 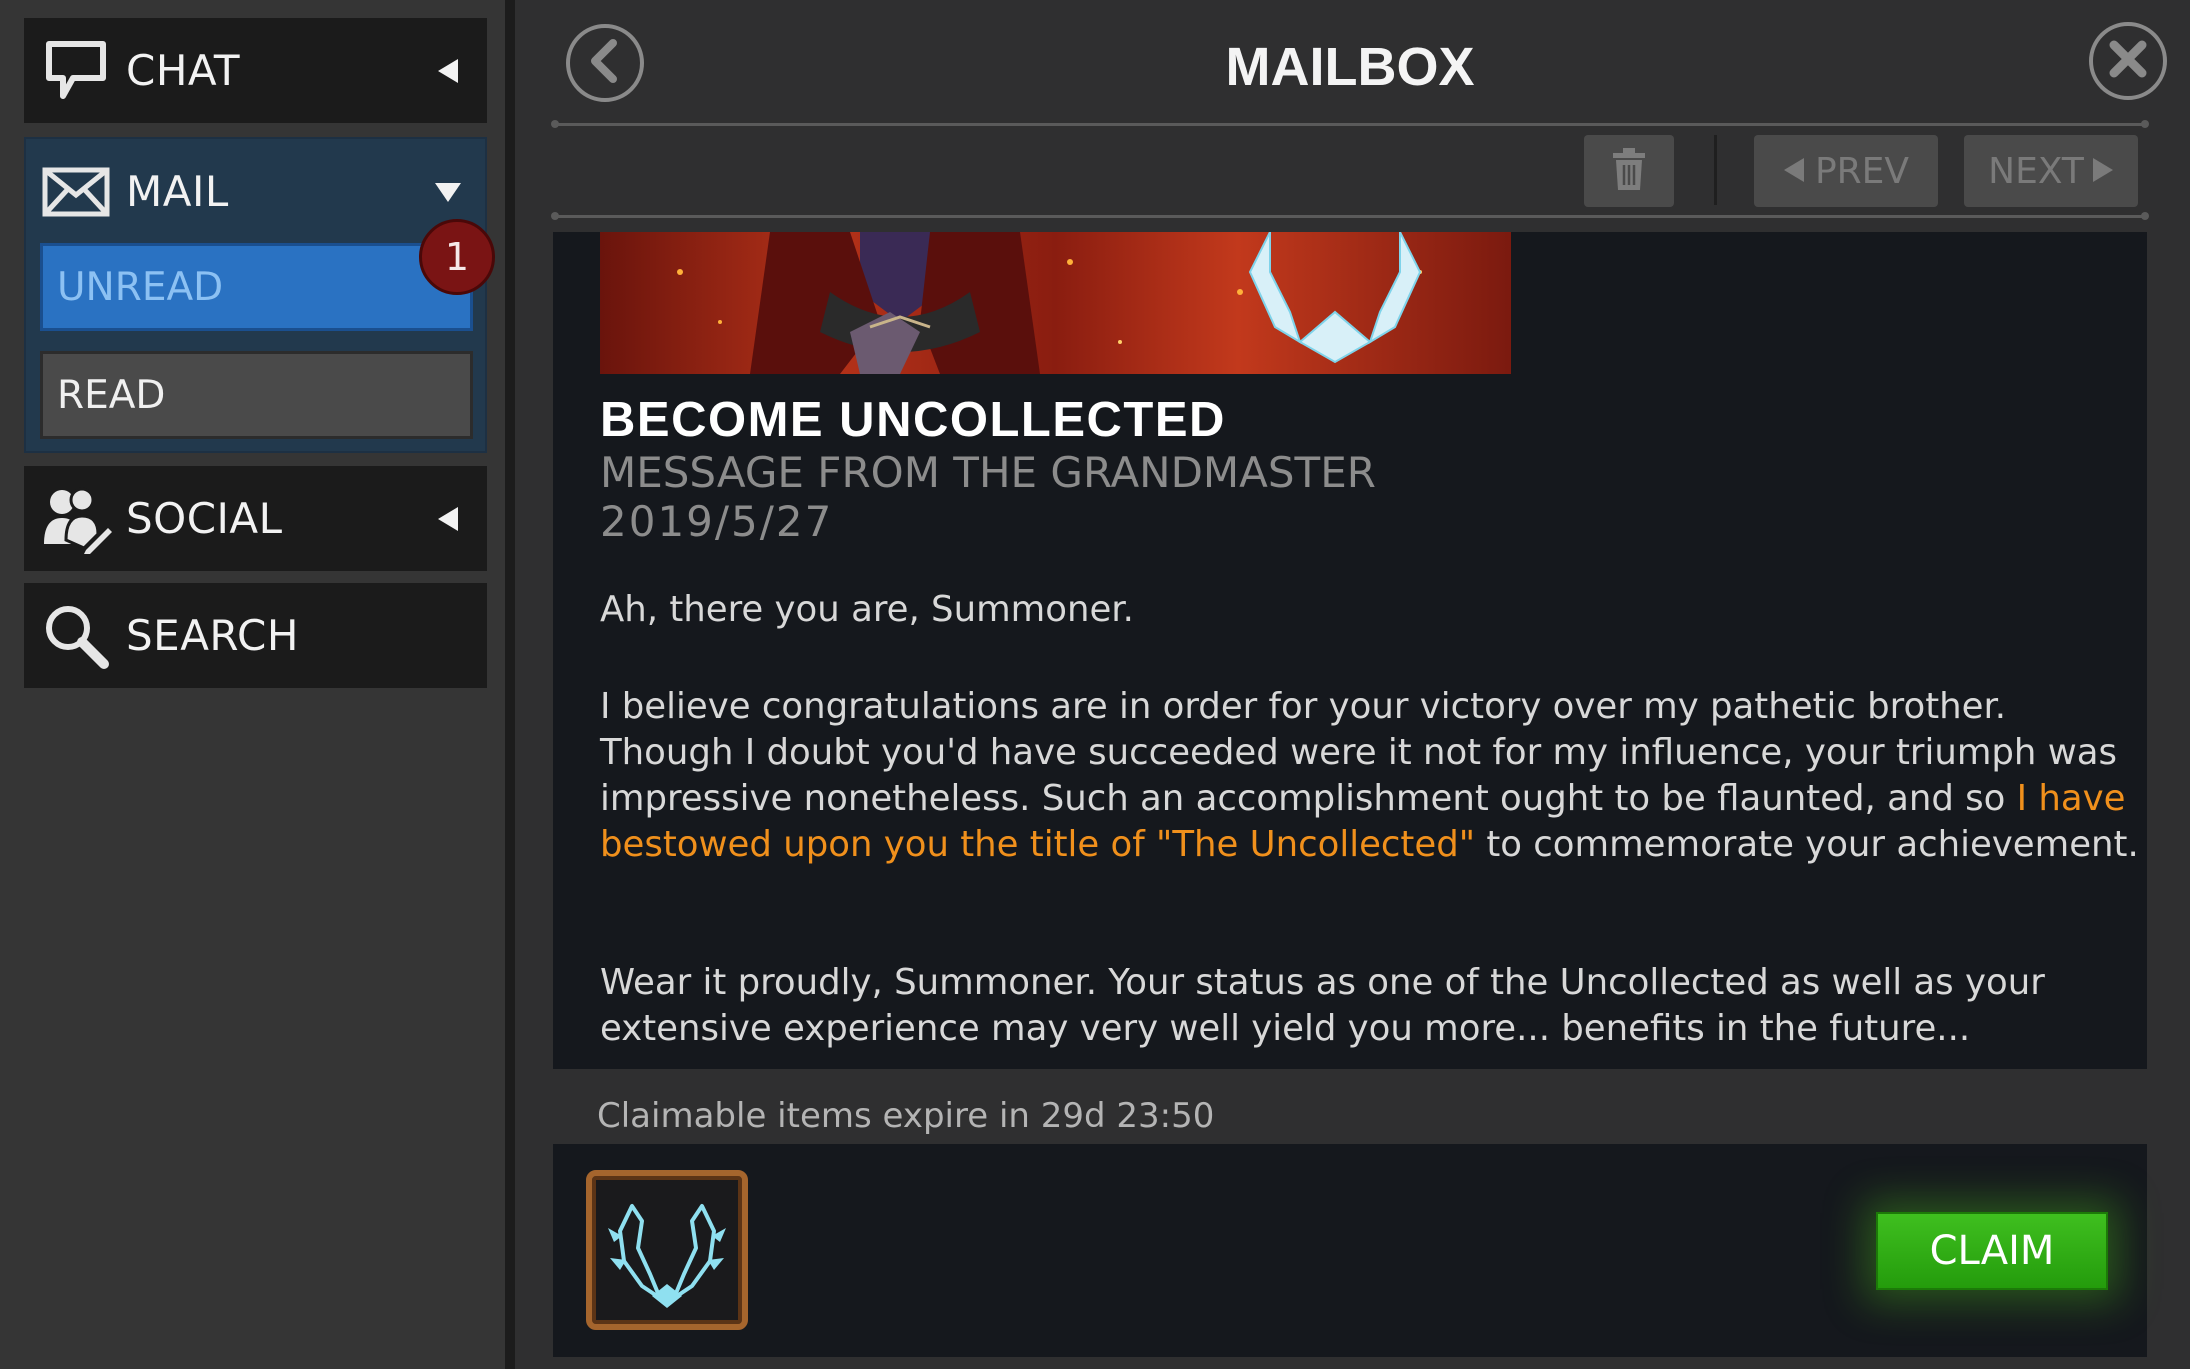 I want to click on prev-label: PREV, so click(x=1862, y=171).